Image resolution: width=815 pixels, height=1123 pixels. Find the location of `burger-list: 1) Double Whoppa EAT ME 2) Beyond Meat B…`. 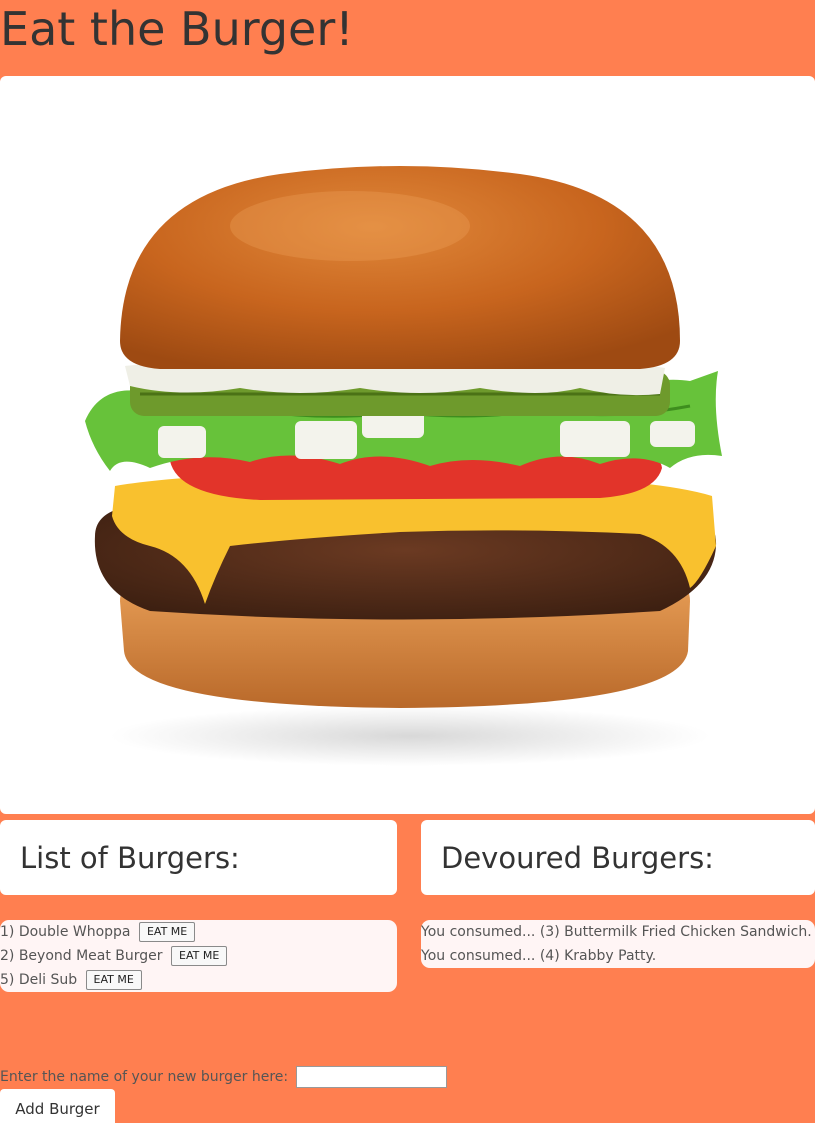

burger-list: 1) Double Whoppa EAT ME 2) Beyond Meat B… is located at coordinates (198, 956).